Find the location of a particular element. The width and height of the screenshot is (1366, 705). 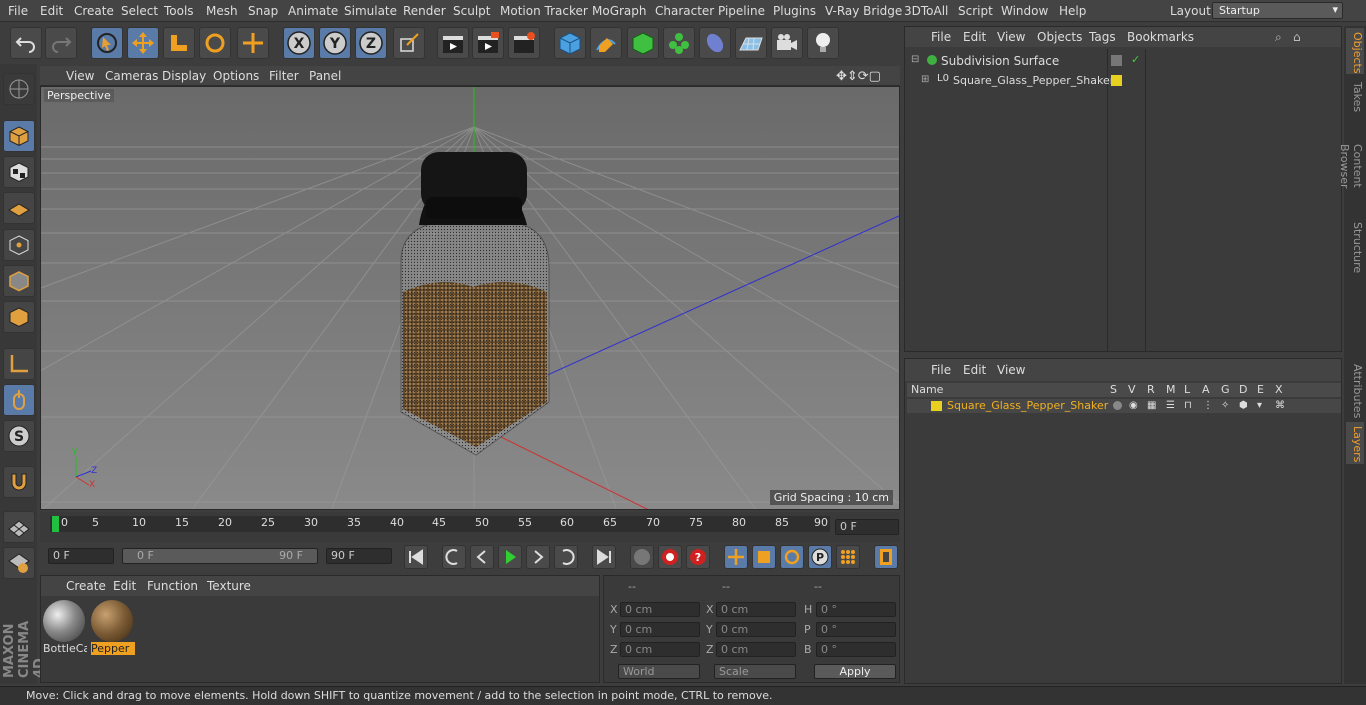

timeline-window-button is located at coordinates (886, 557).